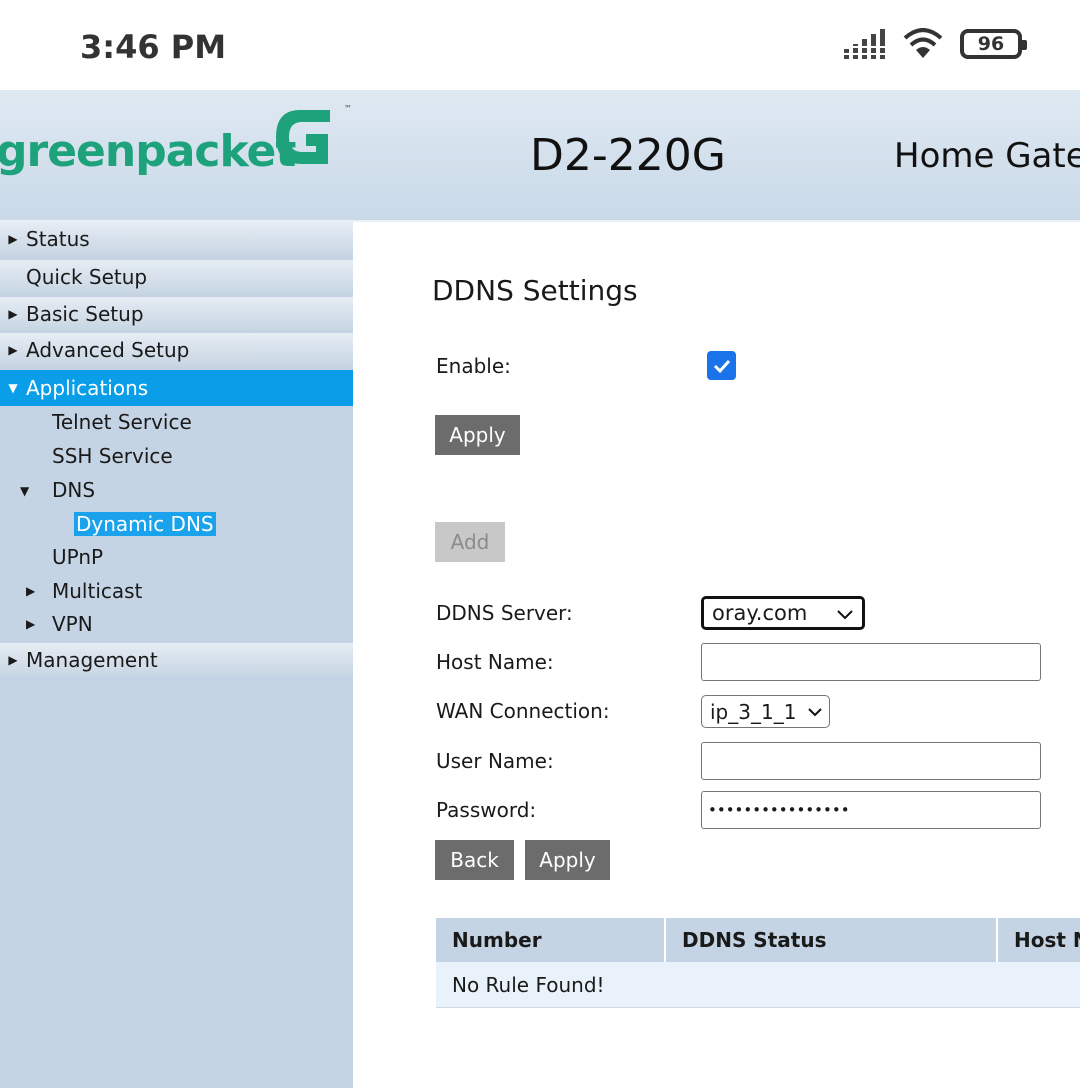 The image size is (1080, 1088). I want to click on sidebar-item-quick-setup: Quick Setup, so click(176, 277).